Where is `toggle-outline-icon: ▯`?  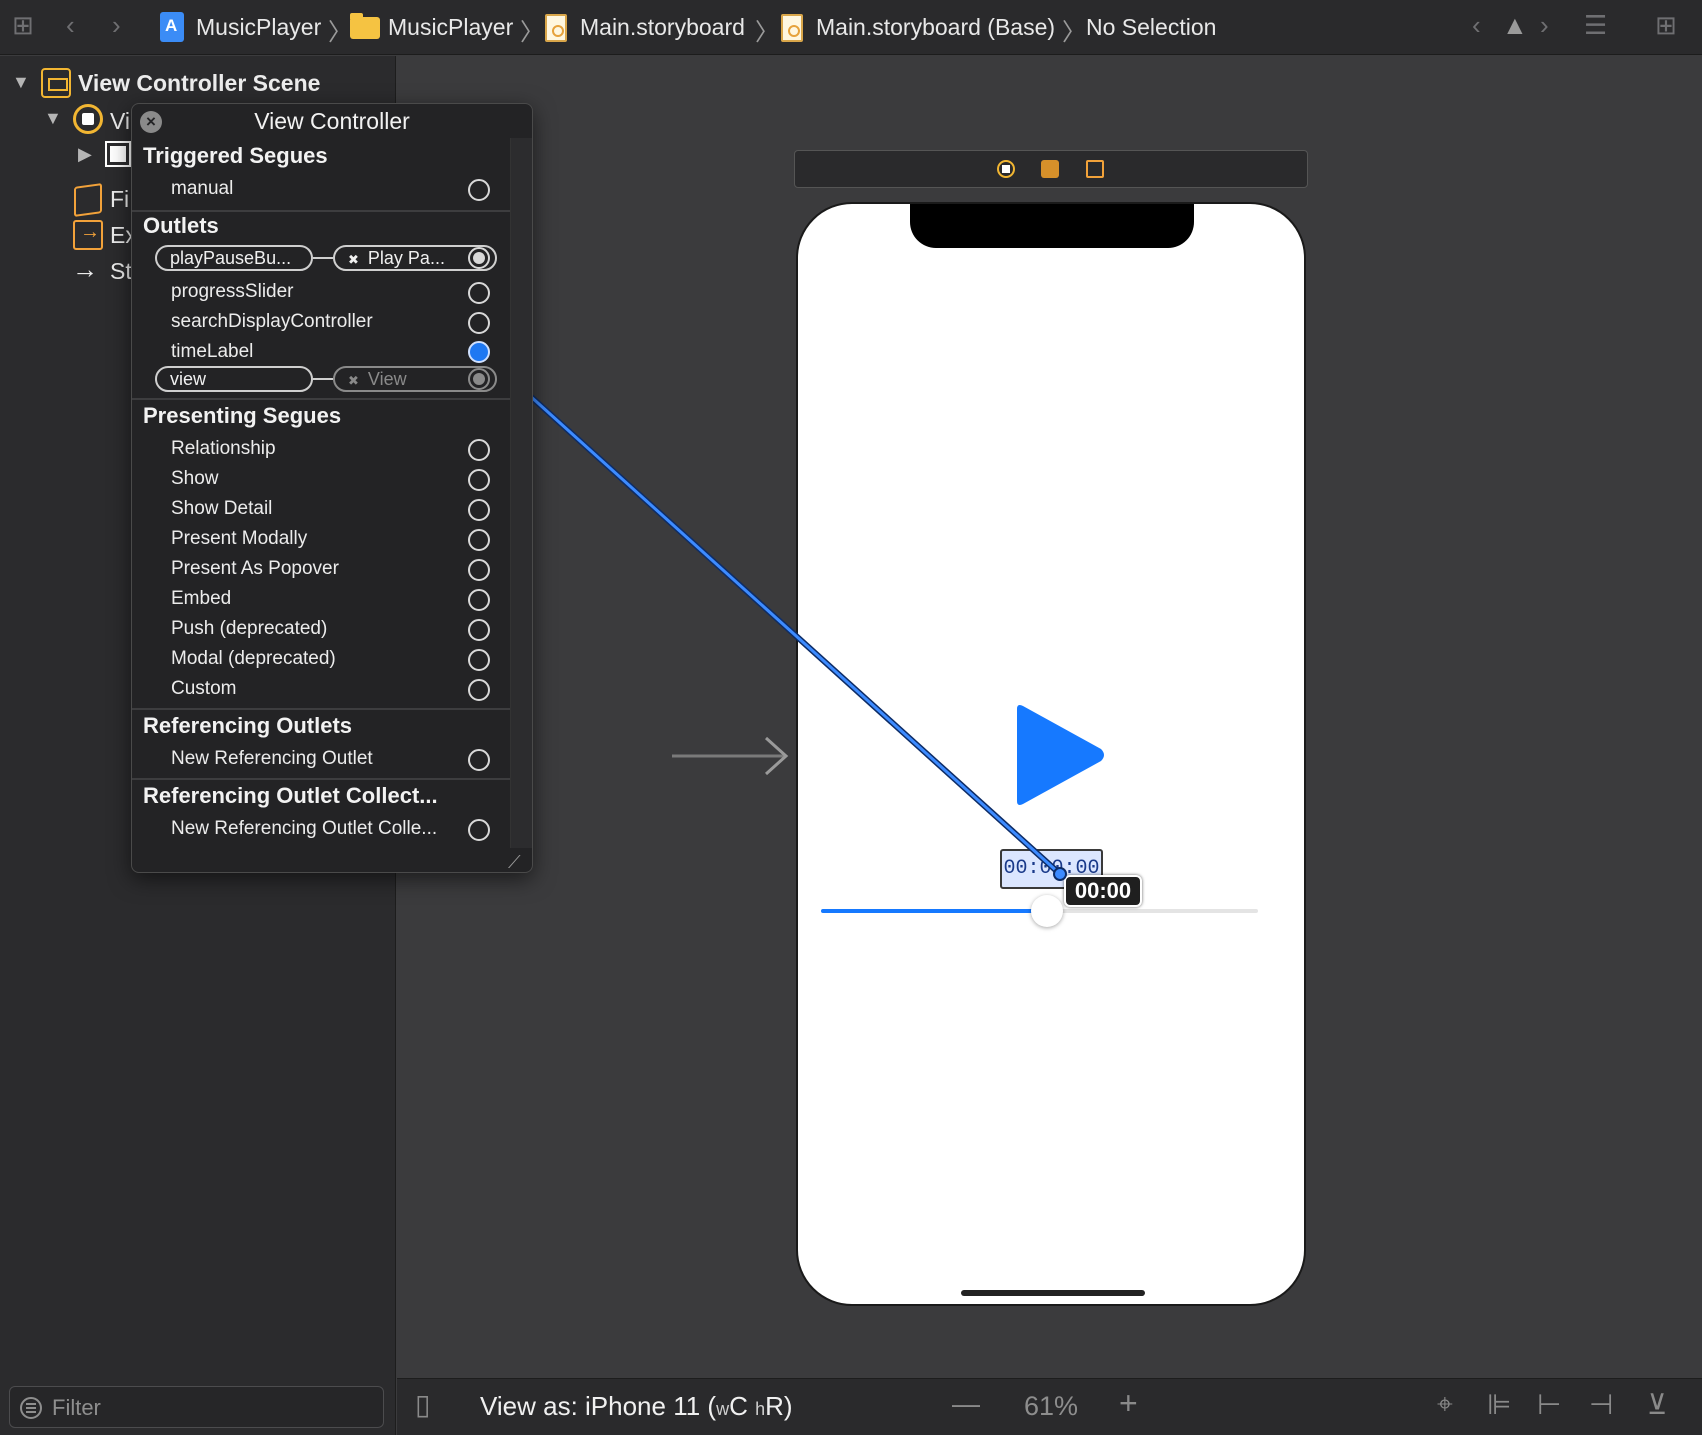
toggle-outline-icon: ▯ is located at coordinates (422, 1404).